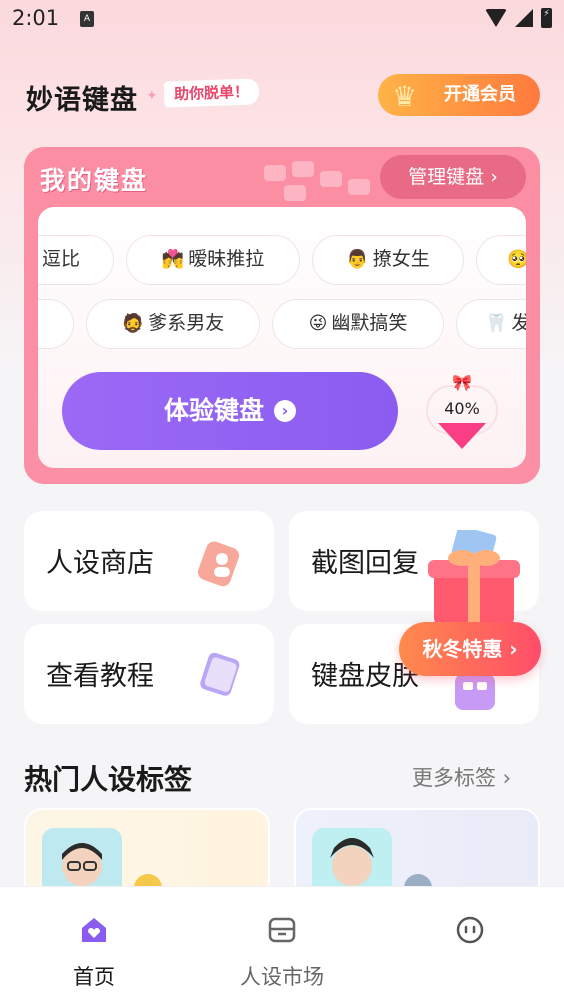  Describe the element at coordinates (60, 259) in the screenshot. I see `tag-label: 逗比` at that location.